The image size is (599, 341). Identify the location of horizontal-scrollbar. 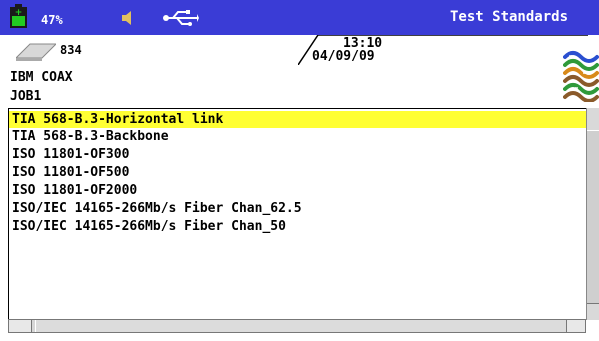
(297, 326).